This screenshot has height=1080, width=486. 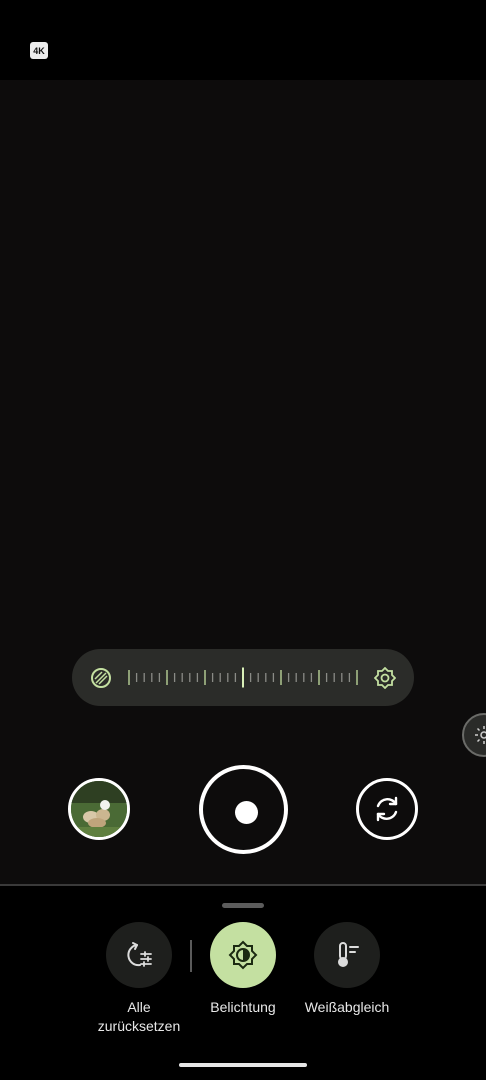 I want to click on exposure-label: Belichtung, so click(x=243, y=1007).